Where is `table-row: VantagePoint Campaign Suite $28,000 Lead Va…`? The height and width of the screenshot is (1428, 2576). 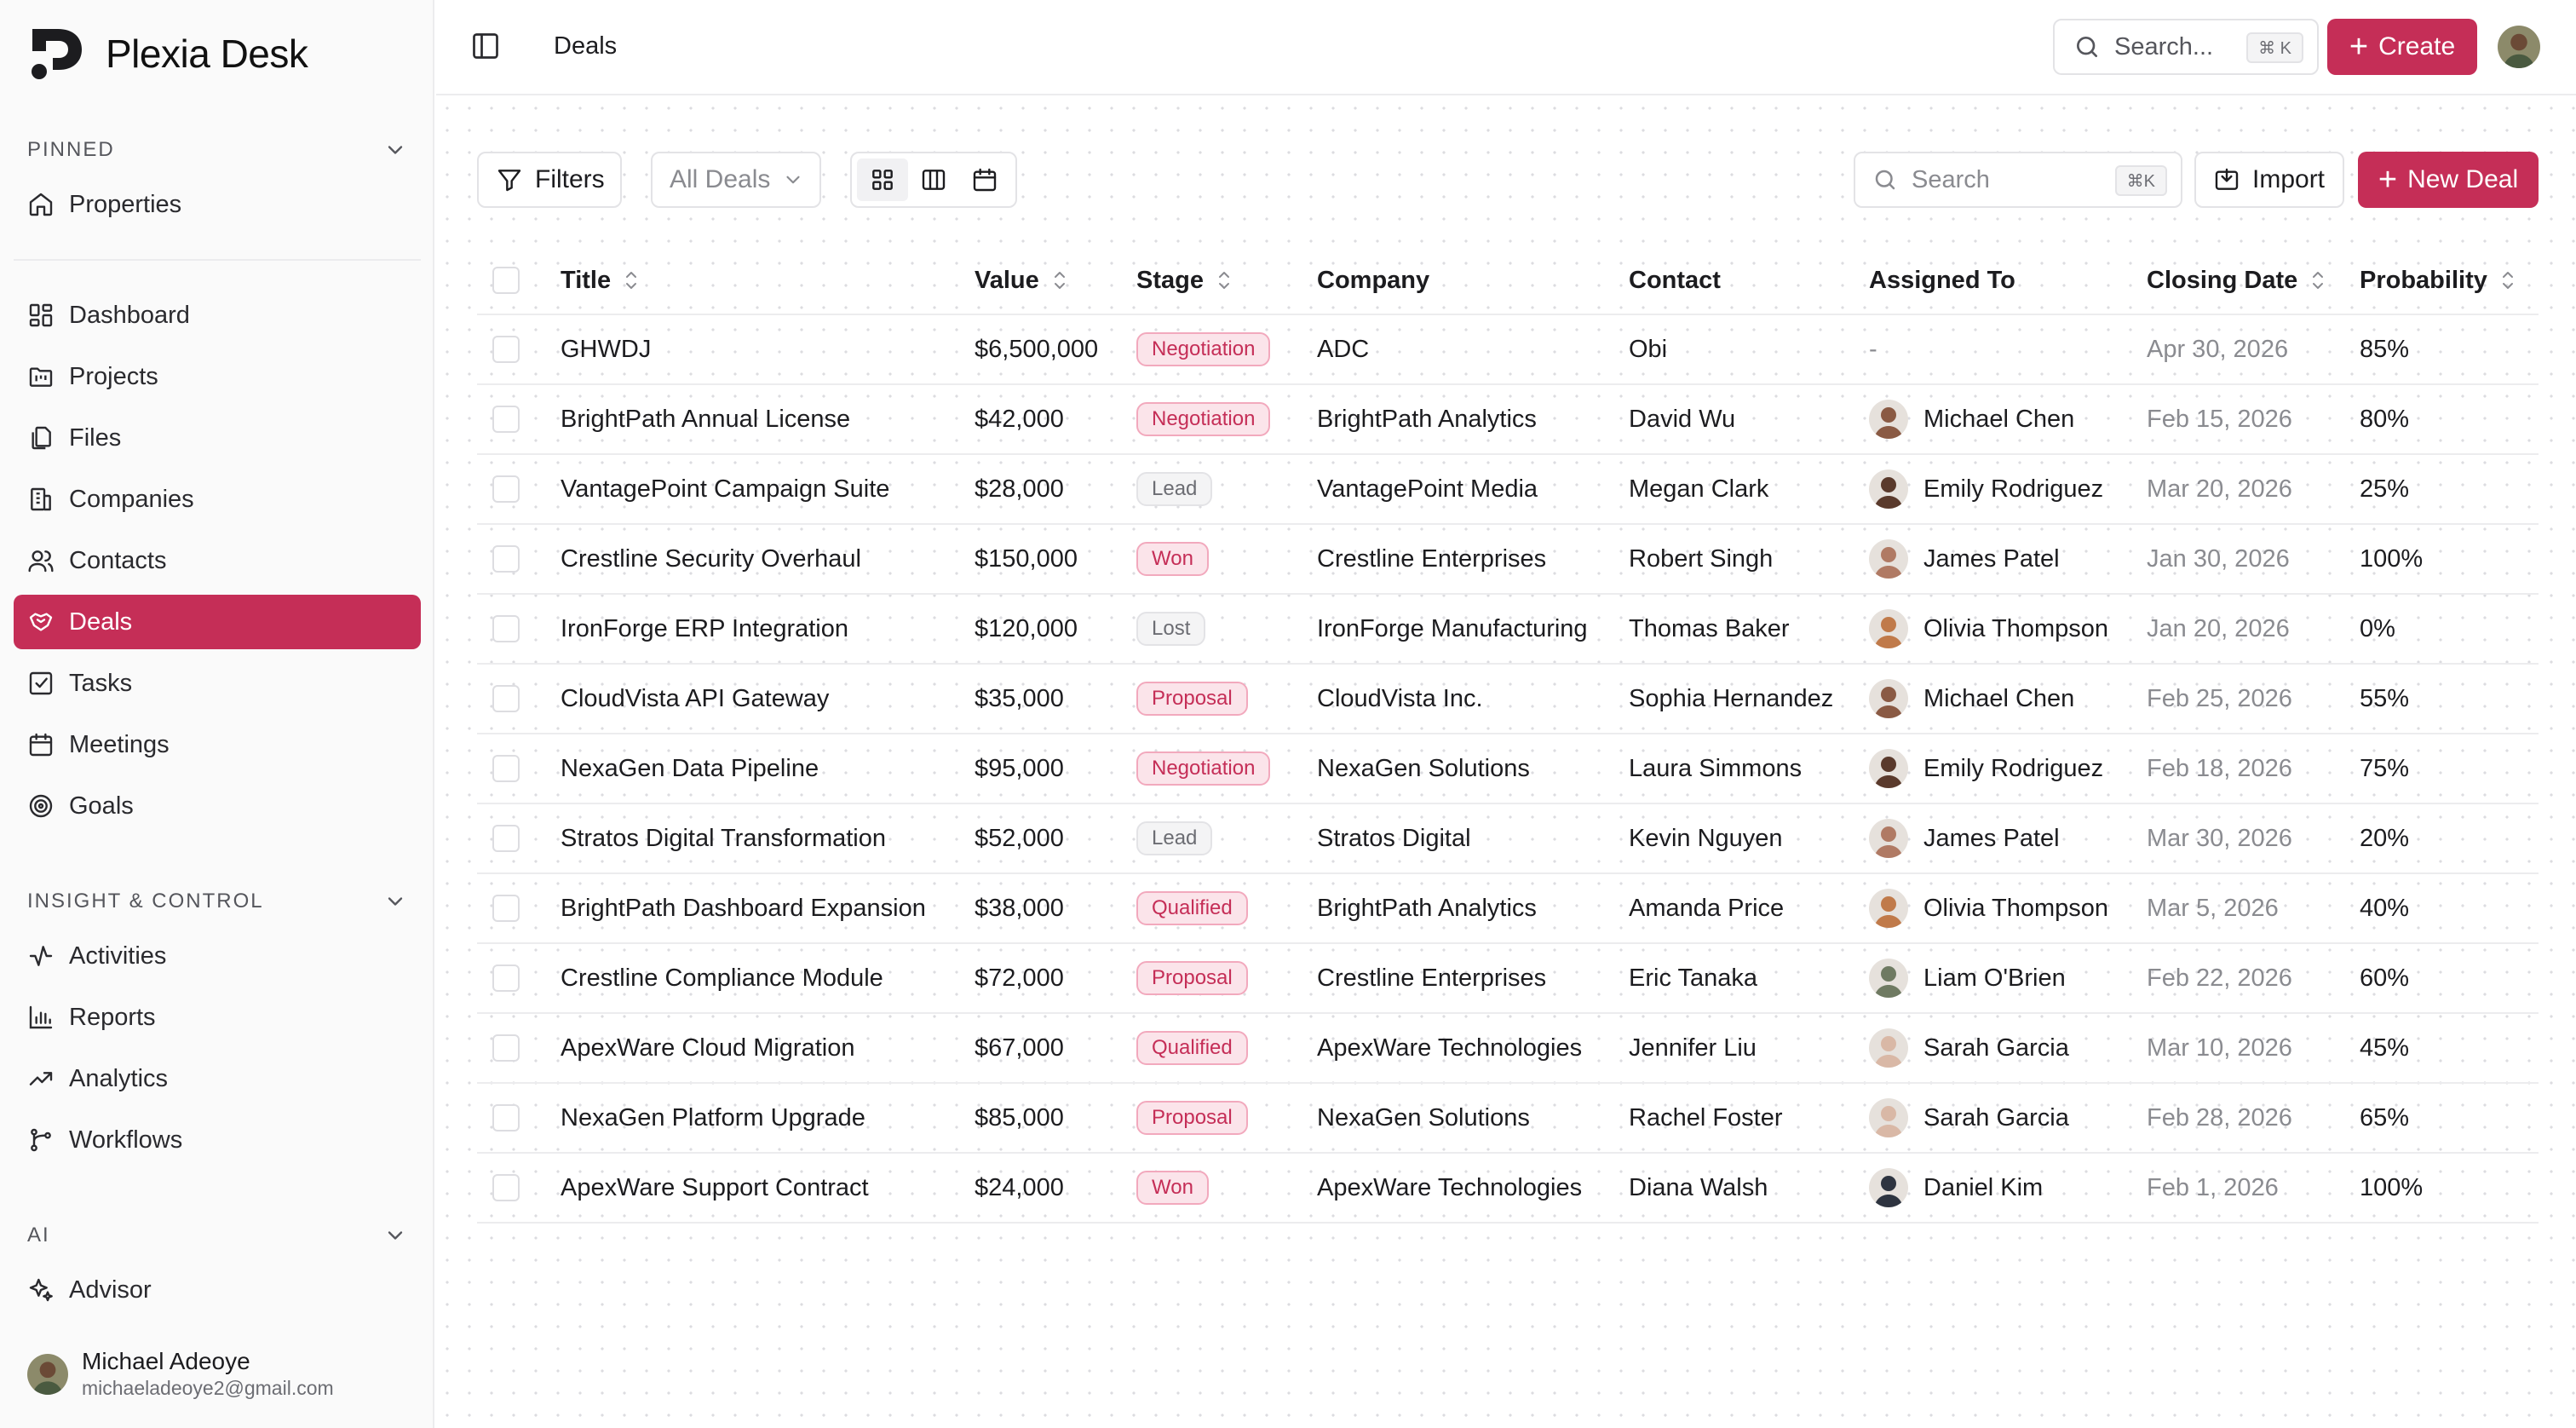
table-row: VantagePoint Campaign Suite $28,000 Lead Va… is located at coordinates (1508, 490).